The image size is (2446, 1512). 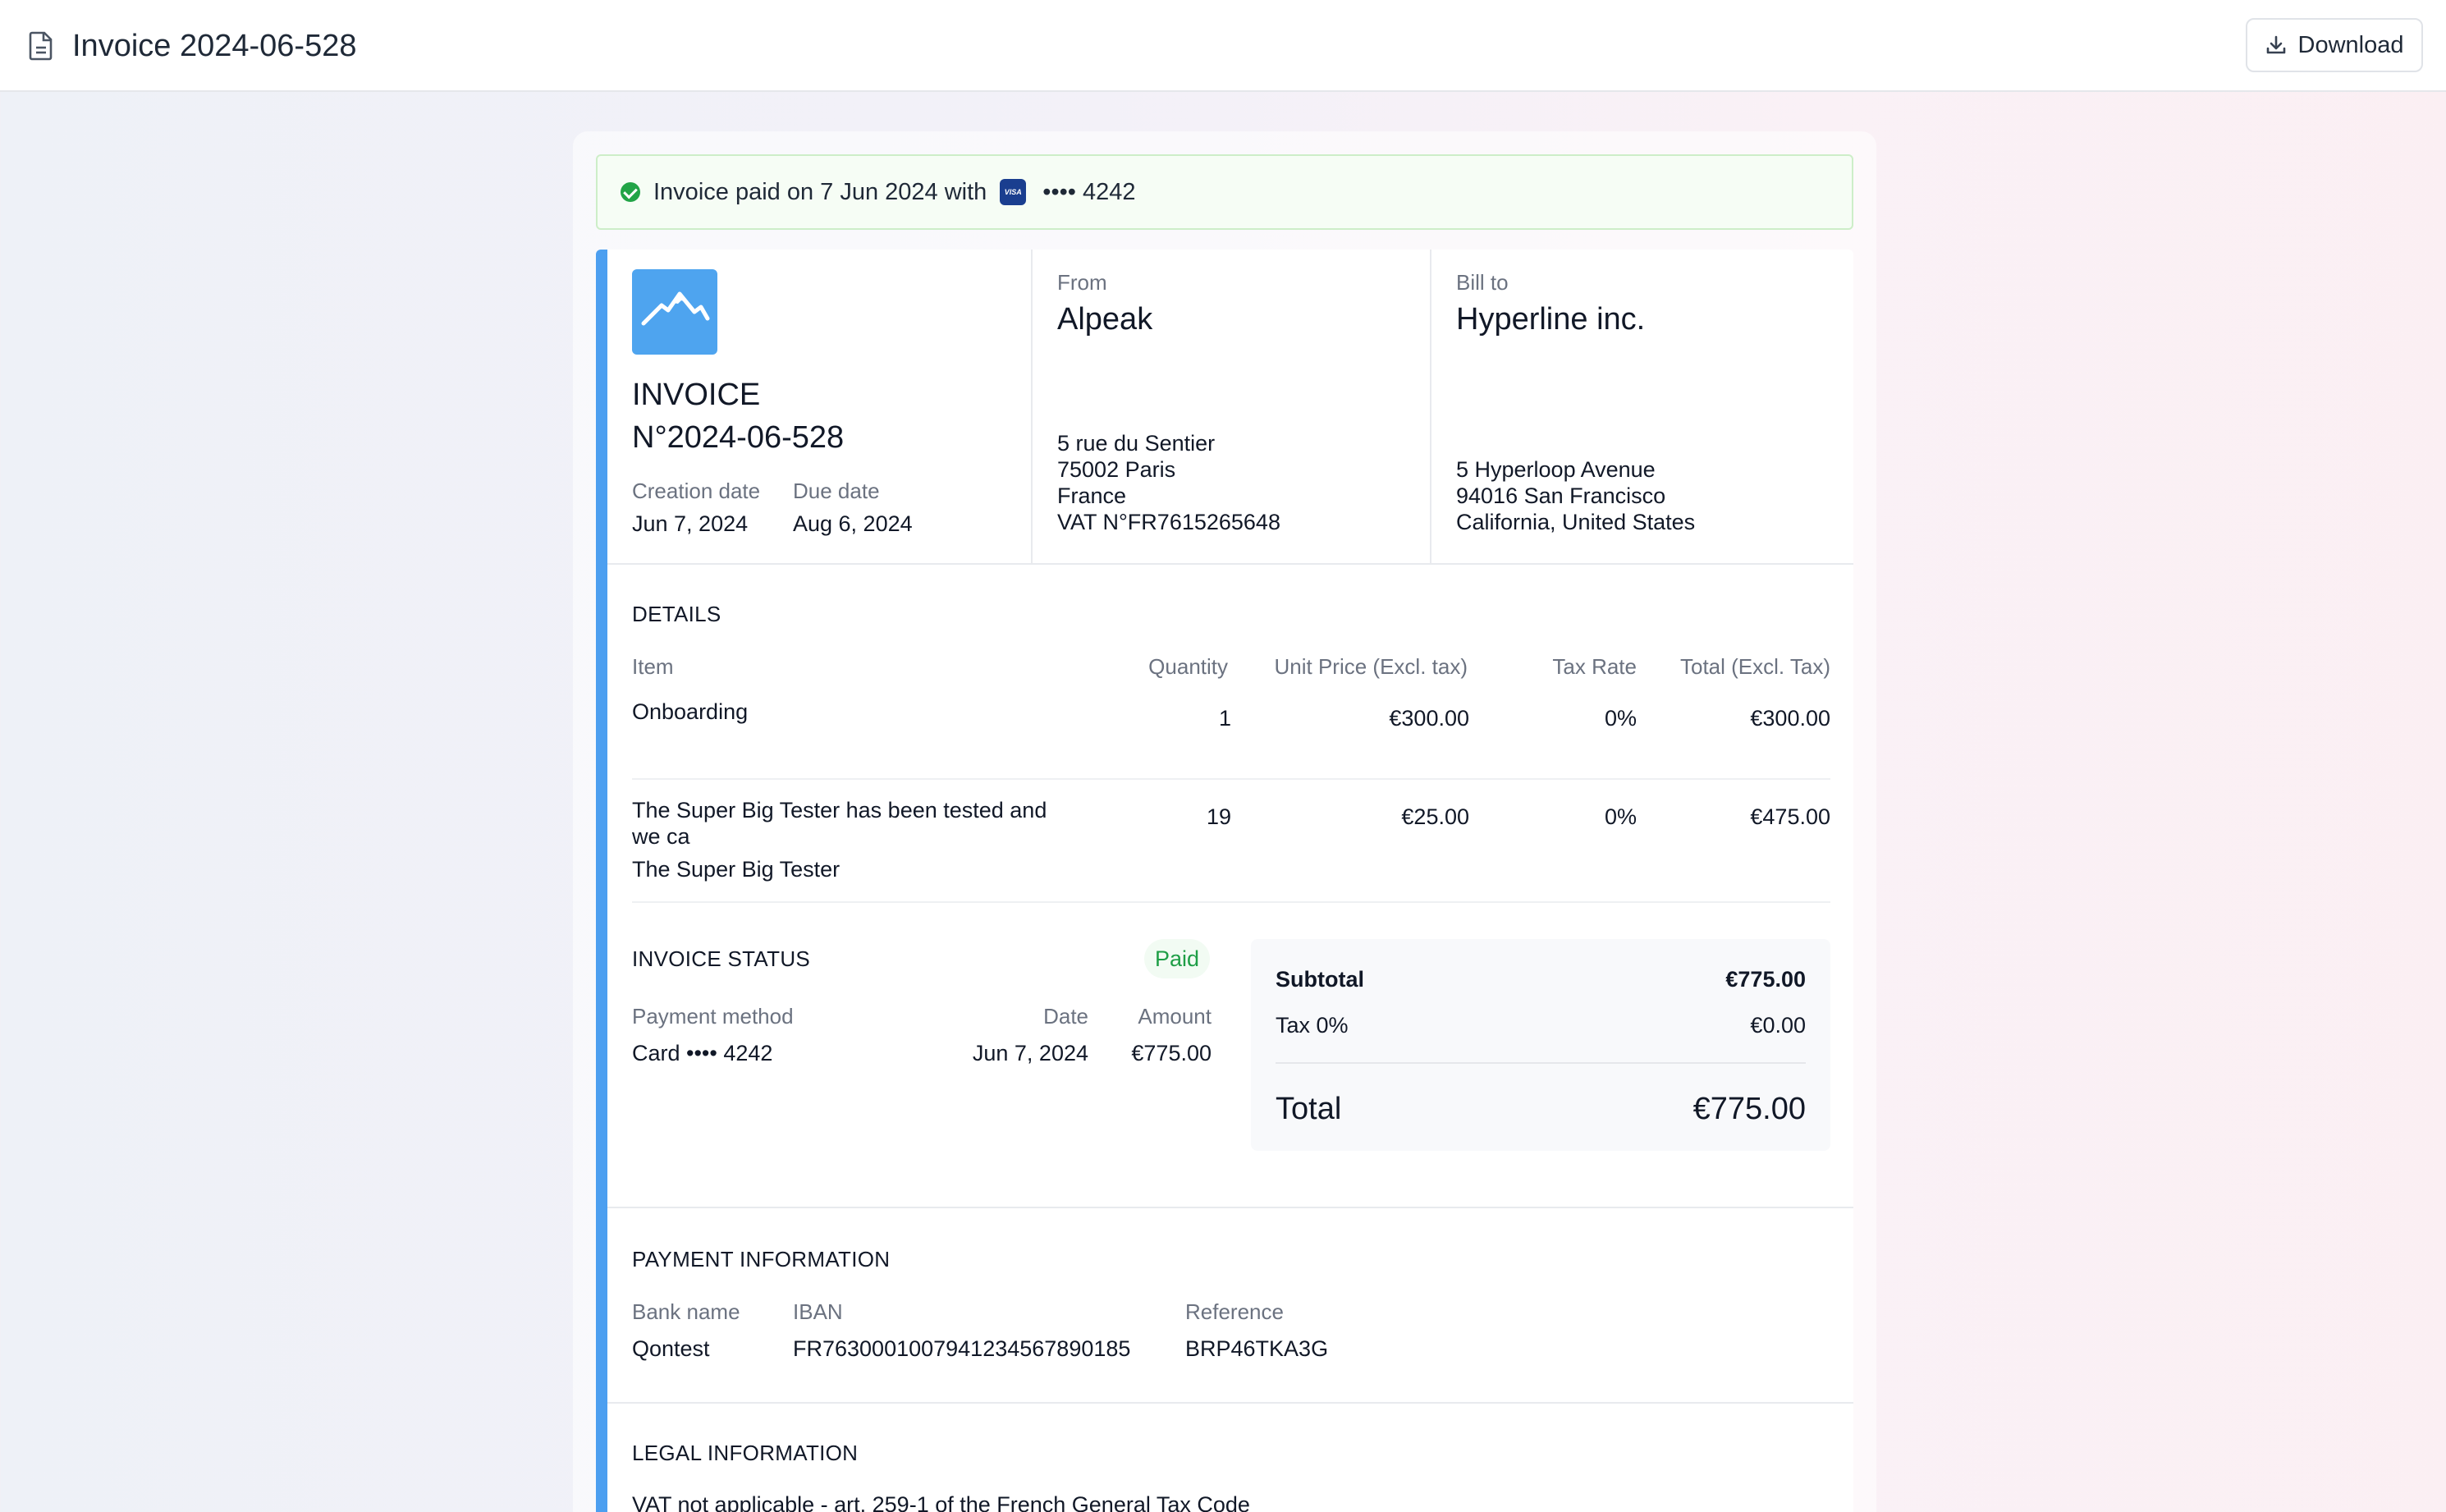 I want to click on page-title: Invoice 2024-06-528, so click(x=214, y=46).